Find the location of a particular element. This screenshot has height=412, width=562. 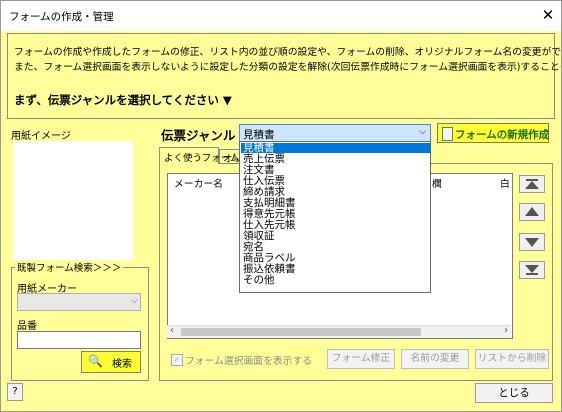

move-bottom-button is located at coordinates (532, 270).